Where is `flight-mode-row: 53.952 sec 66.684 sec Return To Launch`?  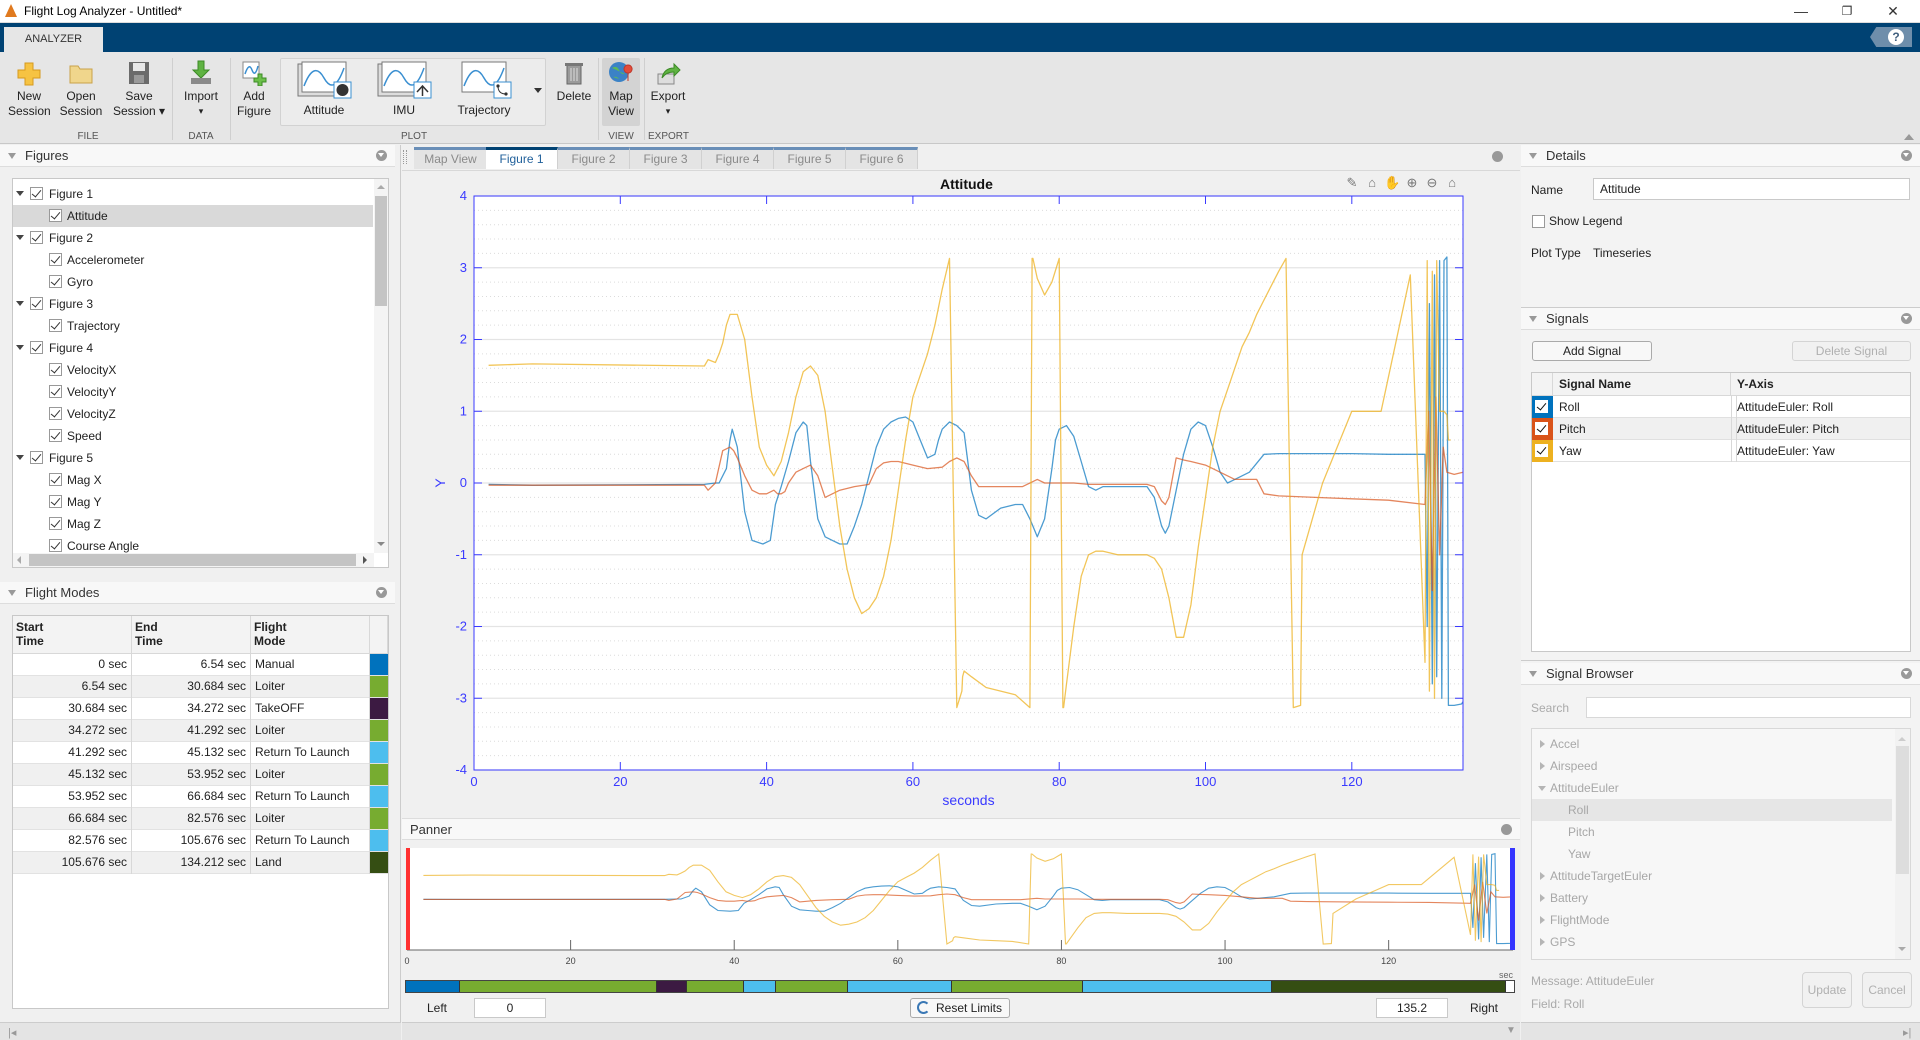
flight-mode-row: 53.952 sec 66.684 sec Return To Launch is located at coordinates (200, 797).